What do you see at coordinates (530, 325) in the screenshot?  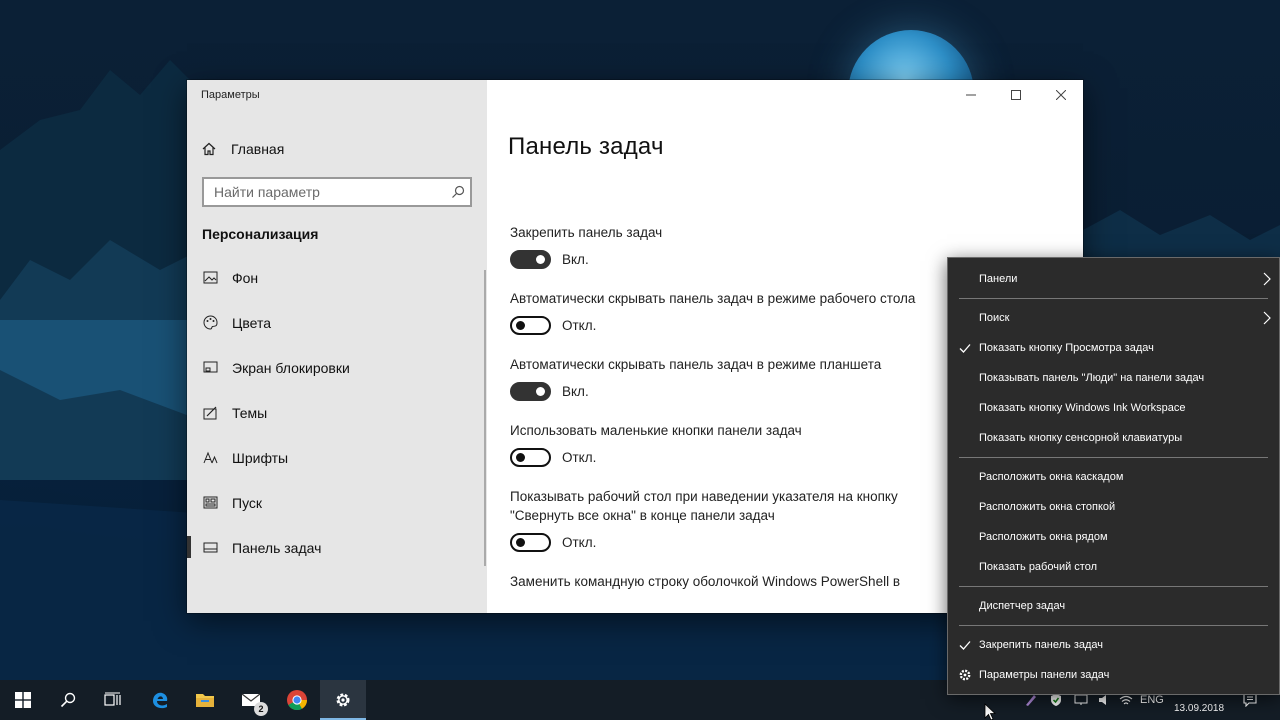 I see `autohide-desktop-toggle` at bounding box center [530, 325].